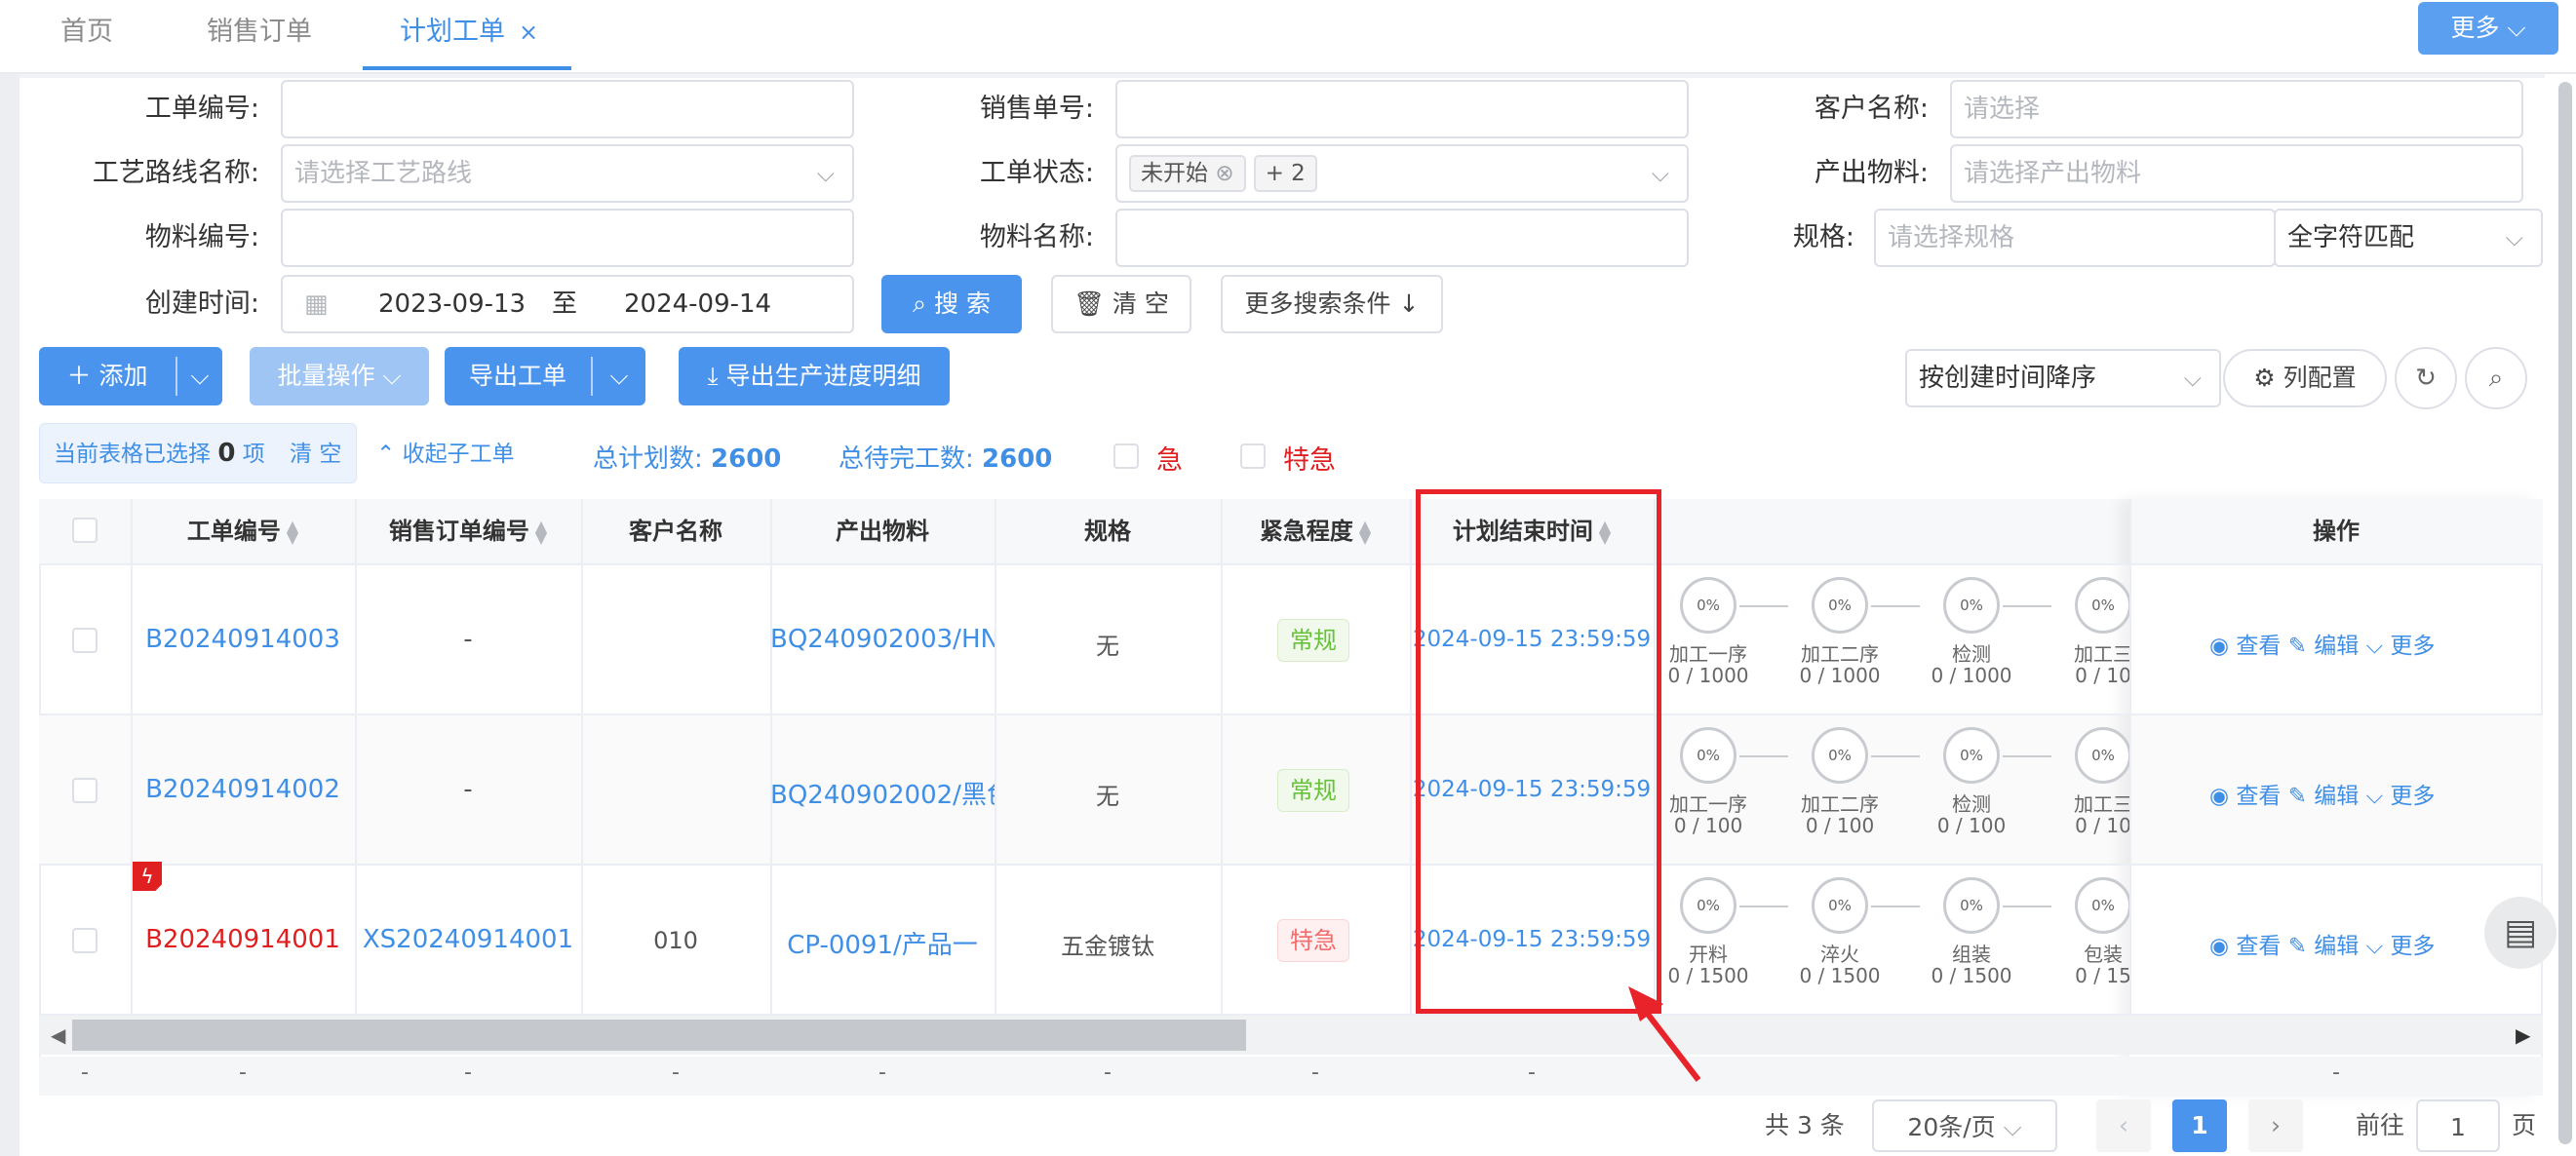 The height and width of the screenshot is (1156, 2576). I want to click on col-priority: 紧急程度 ▲ ▼, so click(1315, 531).